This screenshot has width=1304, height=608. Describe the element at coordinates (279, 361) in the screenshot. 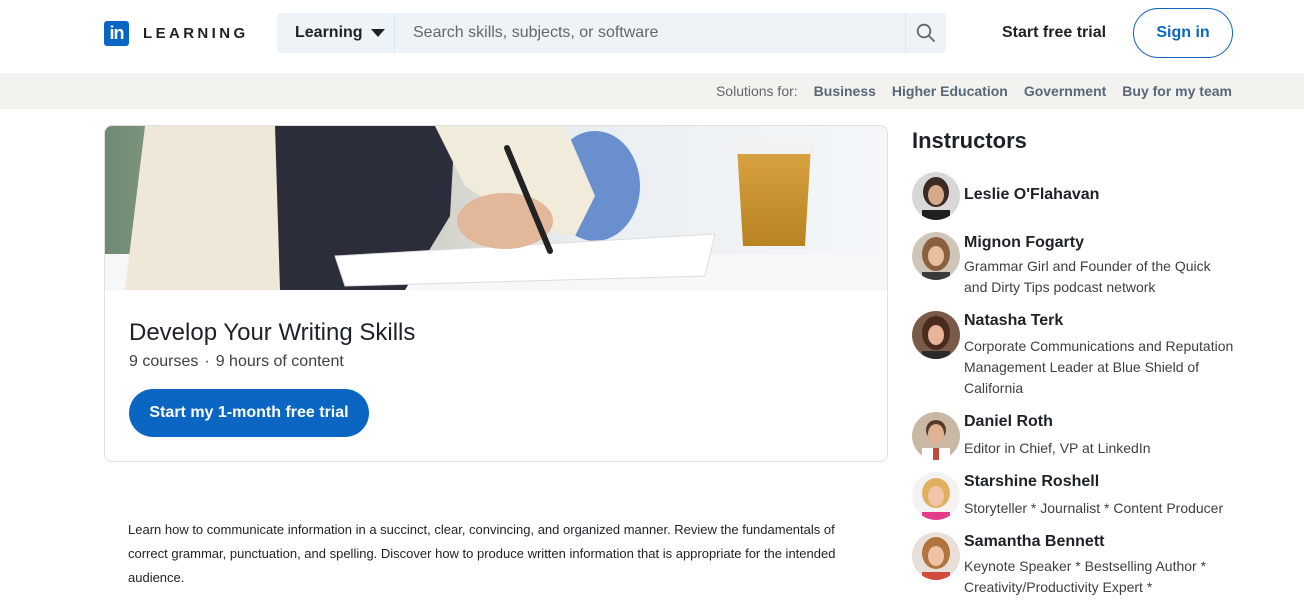

I see `content-hours: 9 hours of content` at that location.